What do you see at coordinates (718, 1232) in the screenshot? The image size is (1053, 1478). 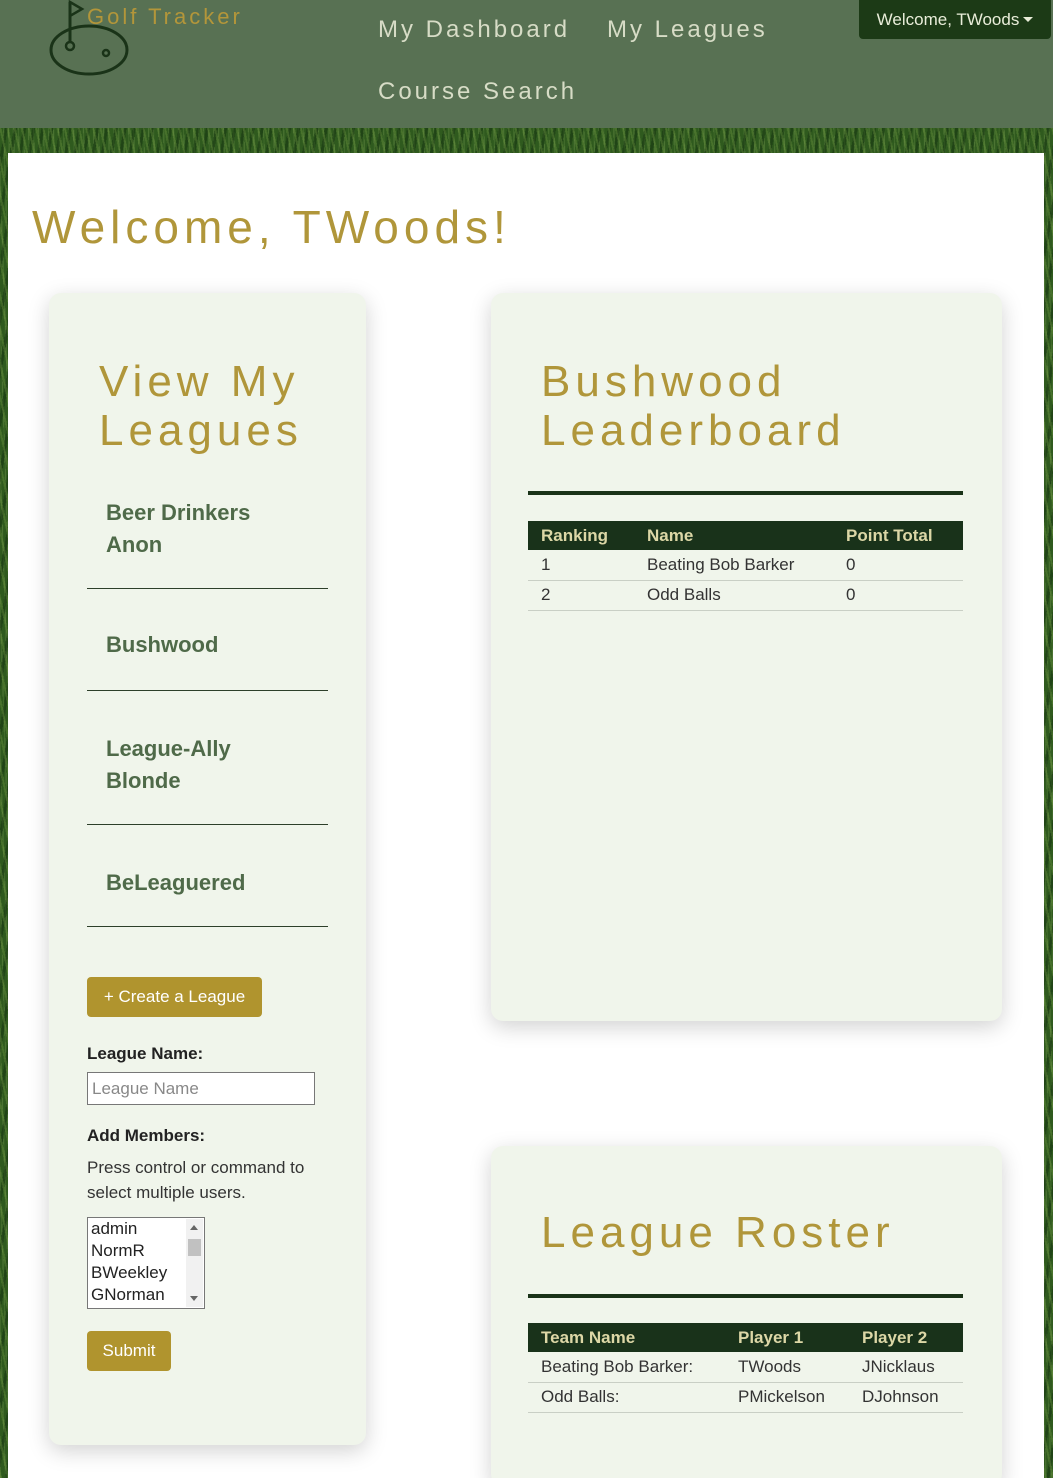 I see `league-roster-title: League Roster` at bounding box center [718, 1232].